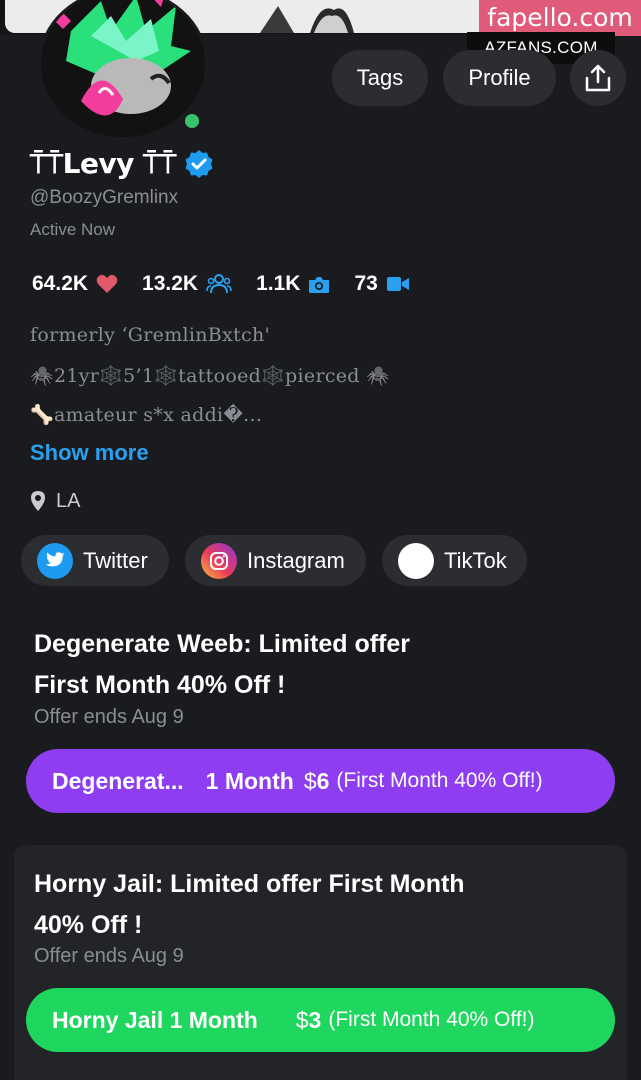 Image resolution: width=641 pixels, height=1080 pixels. I want to click on tags-button: Tags, so click(380, 78).